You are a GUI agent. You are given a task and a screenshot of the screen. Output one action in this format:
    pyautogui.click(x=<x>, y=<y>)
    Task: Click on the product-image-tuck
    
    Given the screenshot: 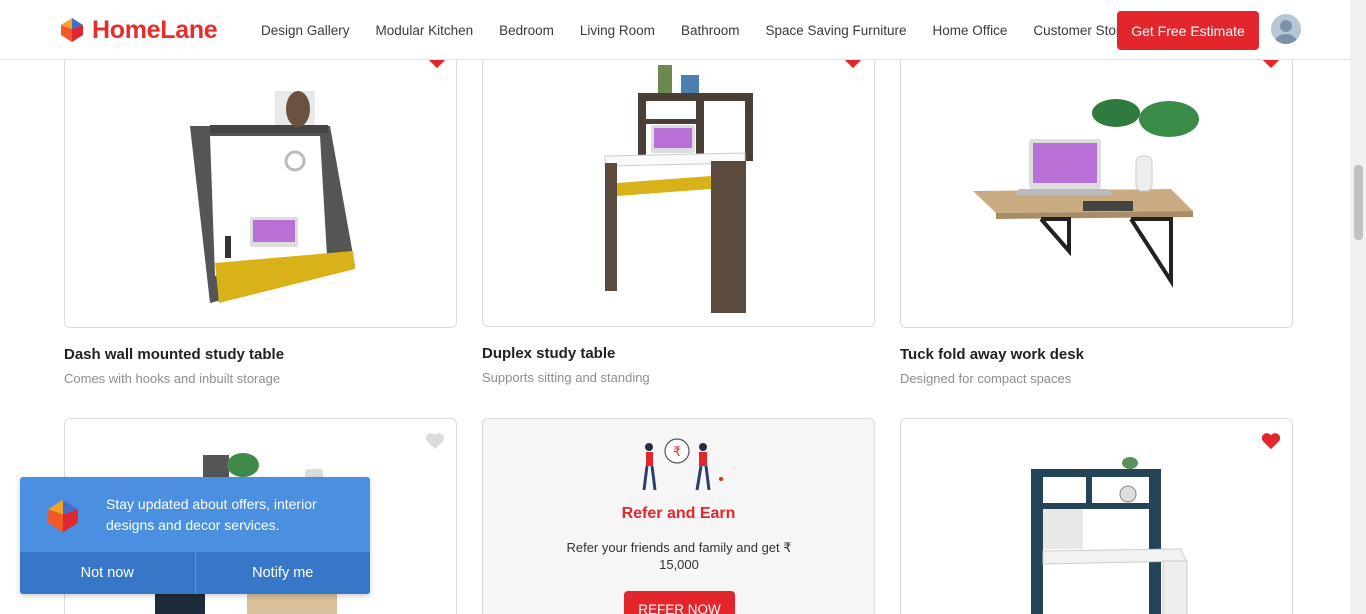 What is the action you would take?
    pyautogui.click(x=1086, y=193)
    